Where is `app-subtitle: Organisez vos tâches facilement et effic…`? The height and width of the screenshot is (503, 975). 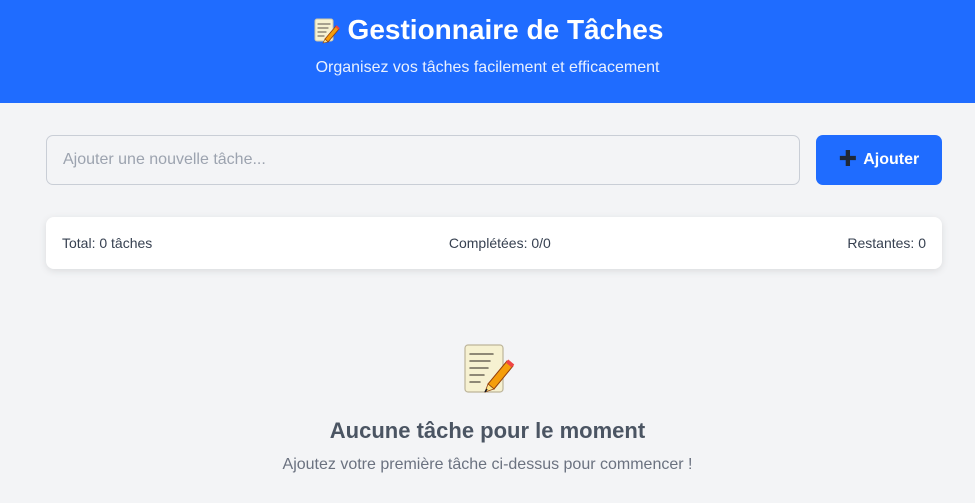 app-subtitle: Organisez vos tâches facilement et effic… is located at coordinates (487, 67).